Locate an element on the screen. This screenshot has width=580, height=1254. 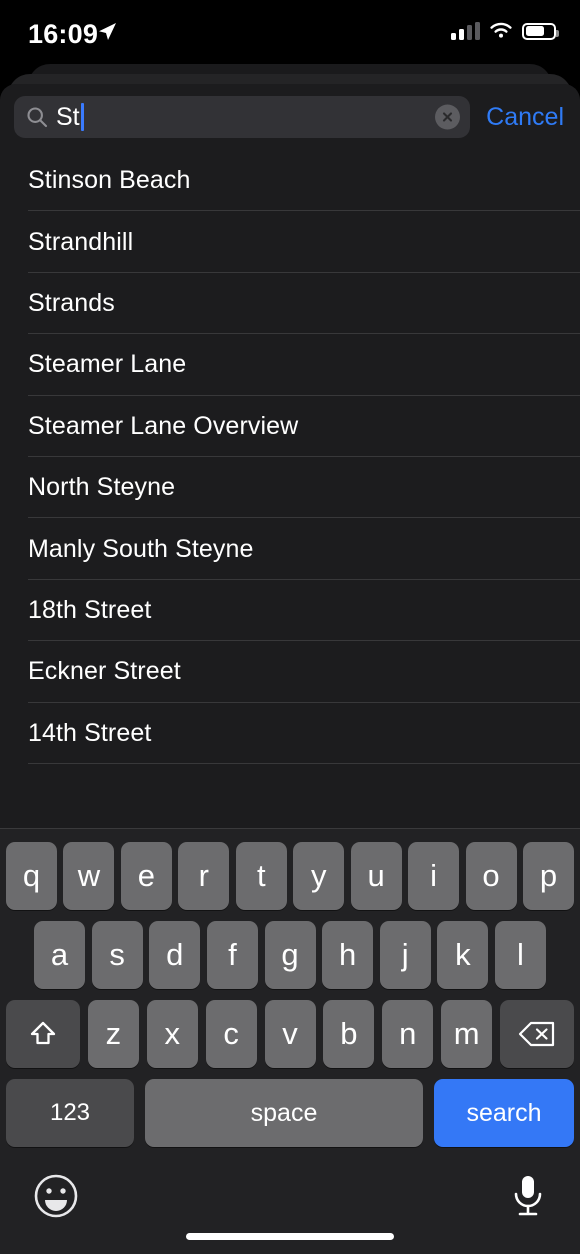
list-item-label: Strands is located at coordinates (71, 302).